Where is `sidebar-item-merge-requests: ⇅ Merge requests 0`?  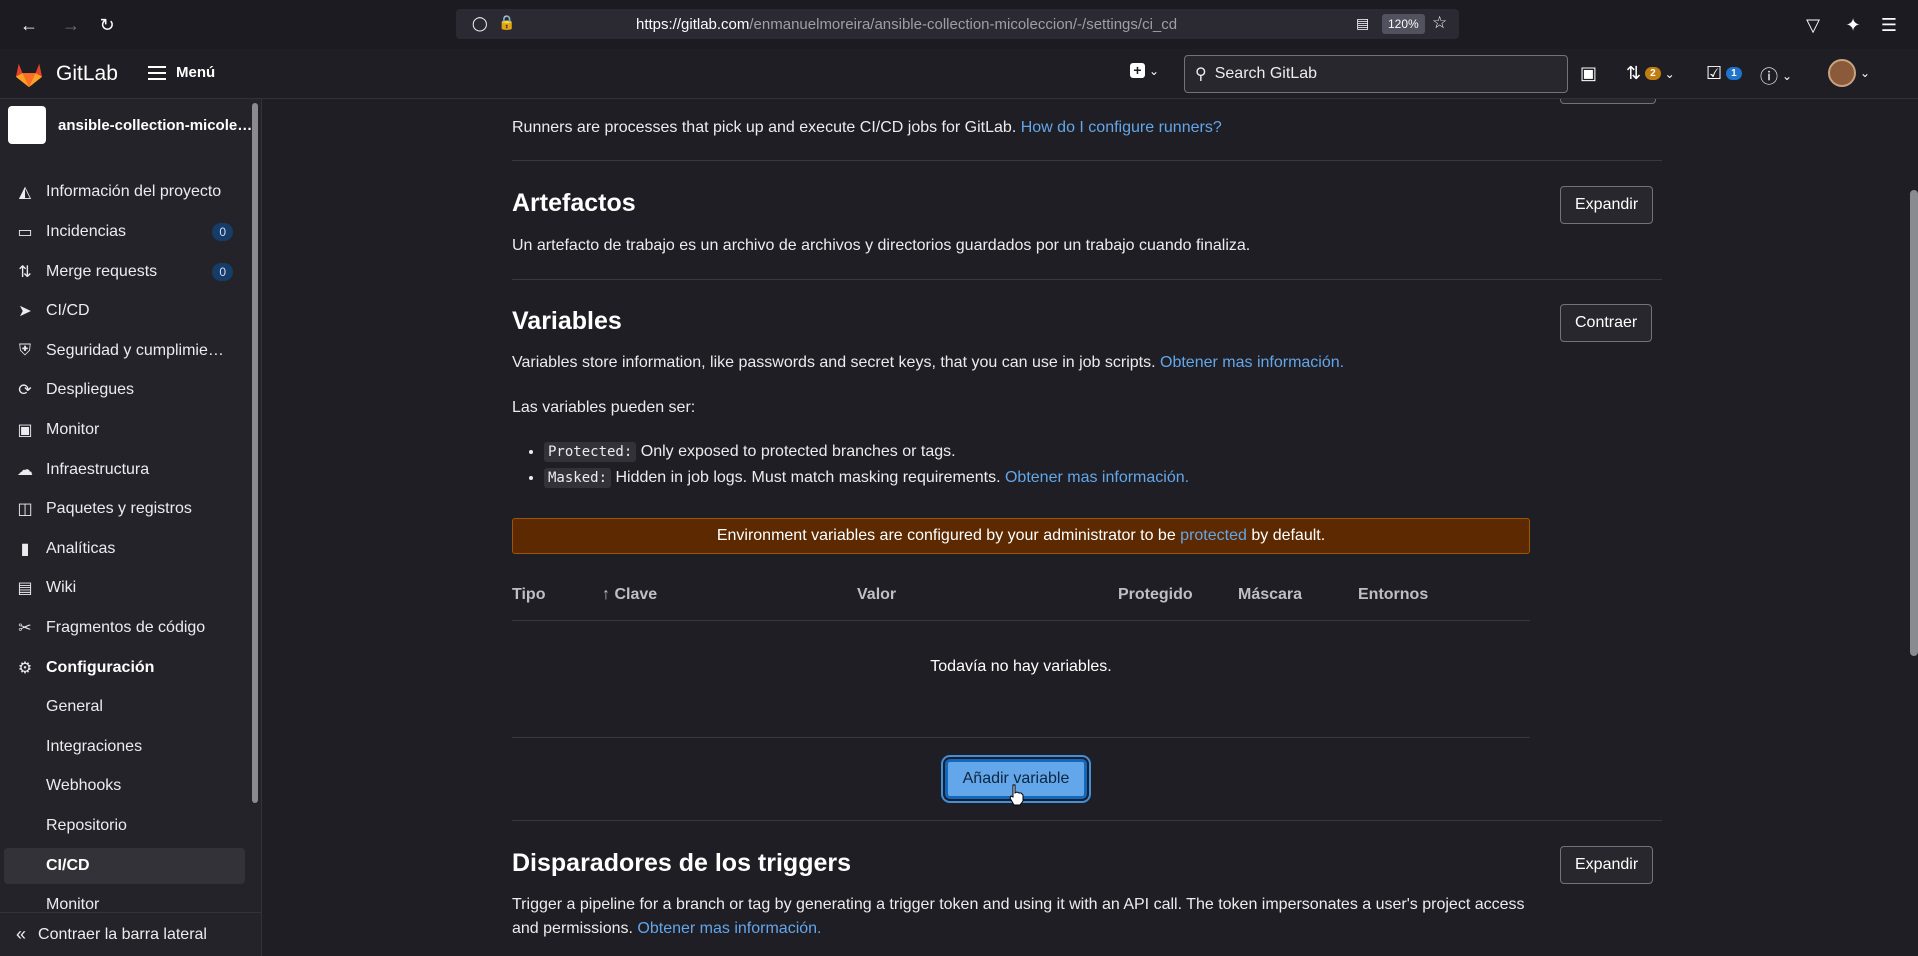 sidebar-item-merge-requests: ⇅ Merge requests 0 is located at coordinates (124, 272).